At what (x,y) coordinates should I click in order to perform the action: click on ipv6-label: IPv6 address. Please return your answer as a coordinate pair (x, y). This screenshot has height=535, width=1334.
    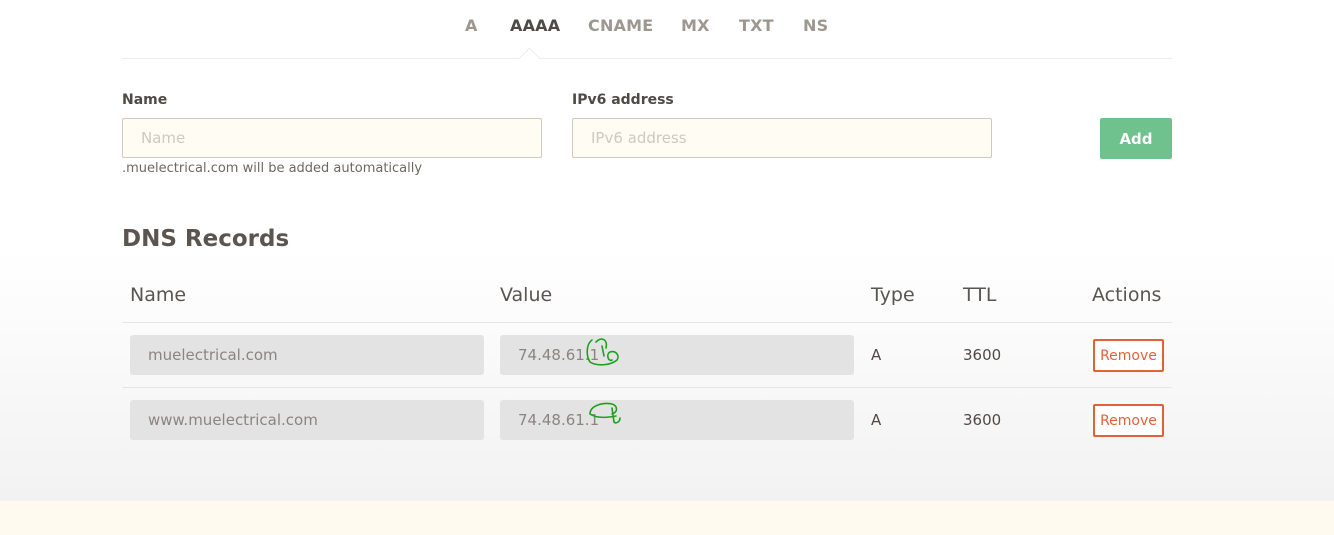
    Looking at the image, I should click on (623, 100).